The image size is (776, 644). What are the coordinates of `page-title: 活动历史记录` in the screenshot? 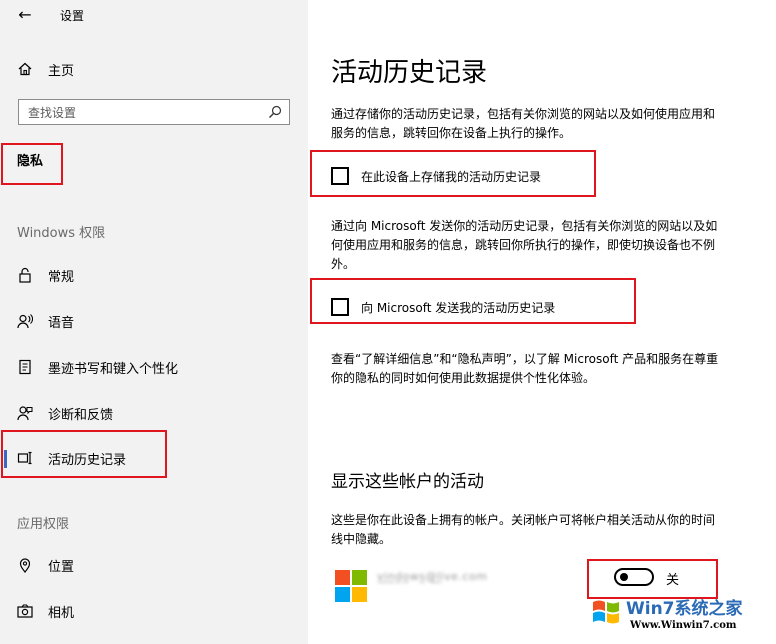 It's located at (409, 73).